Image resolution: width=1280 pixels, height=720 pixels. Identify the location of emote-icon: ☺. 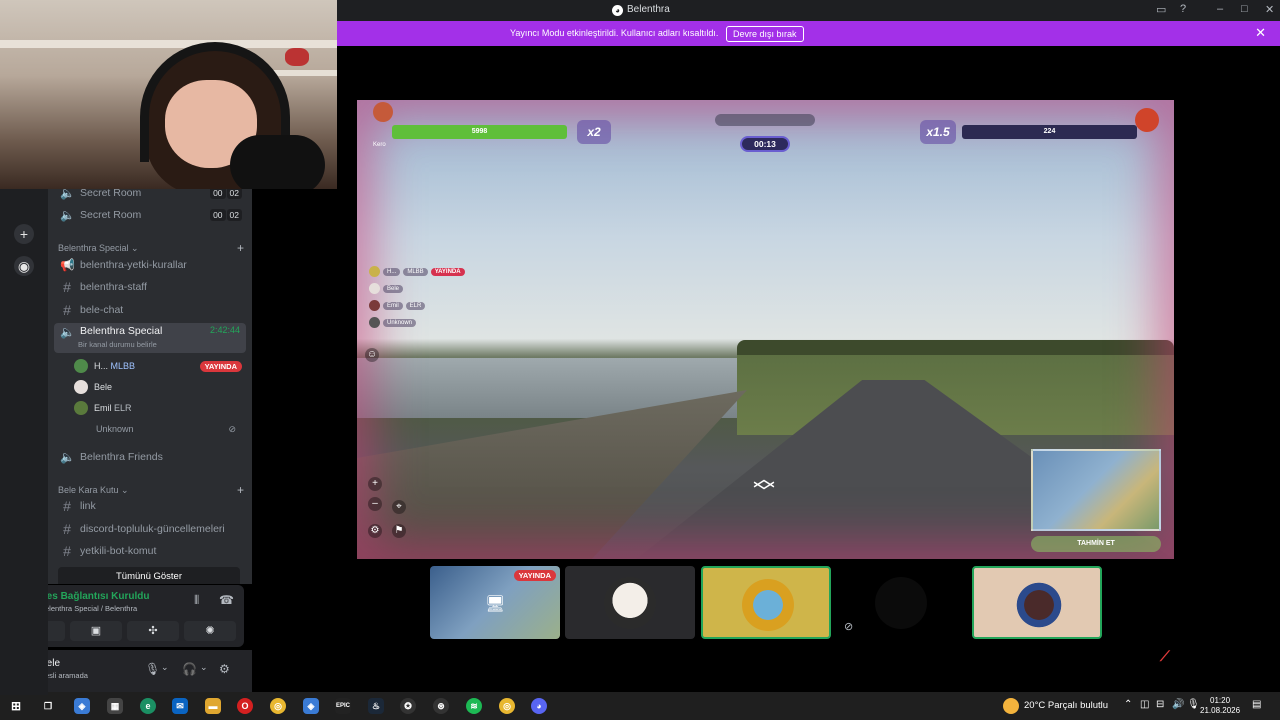
(372, 355).